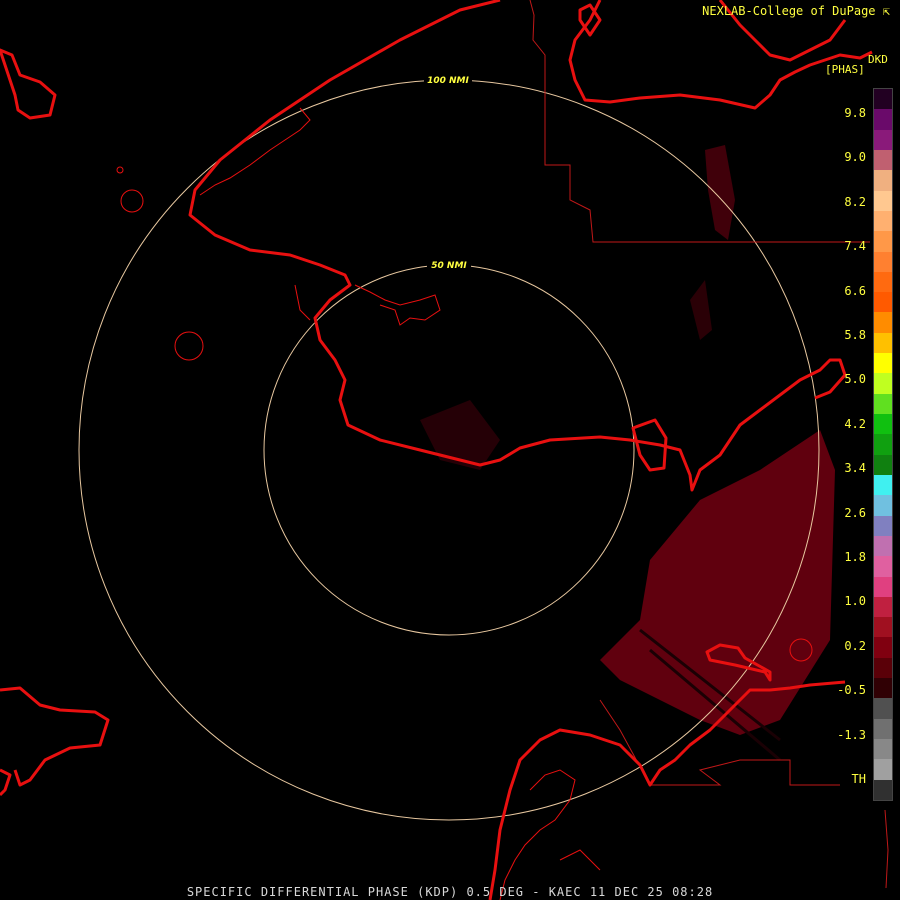  Describe the element at coordinates (855, 468) in the screenshot. I see `color-scale-tick-label: 3.4` at that location.